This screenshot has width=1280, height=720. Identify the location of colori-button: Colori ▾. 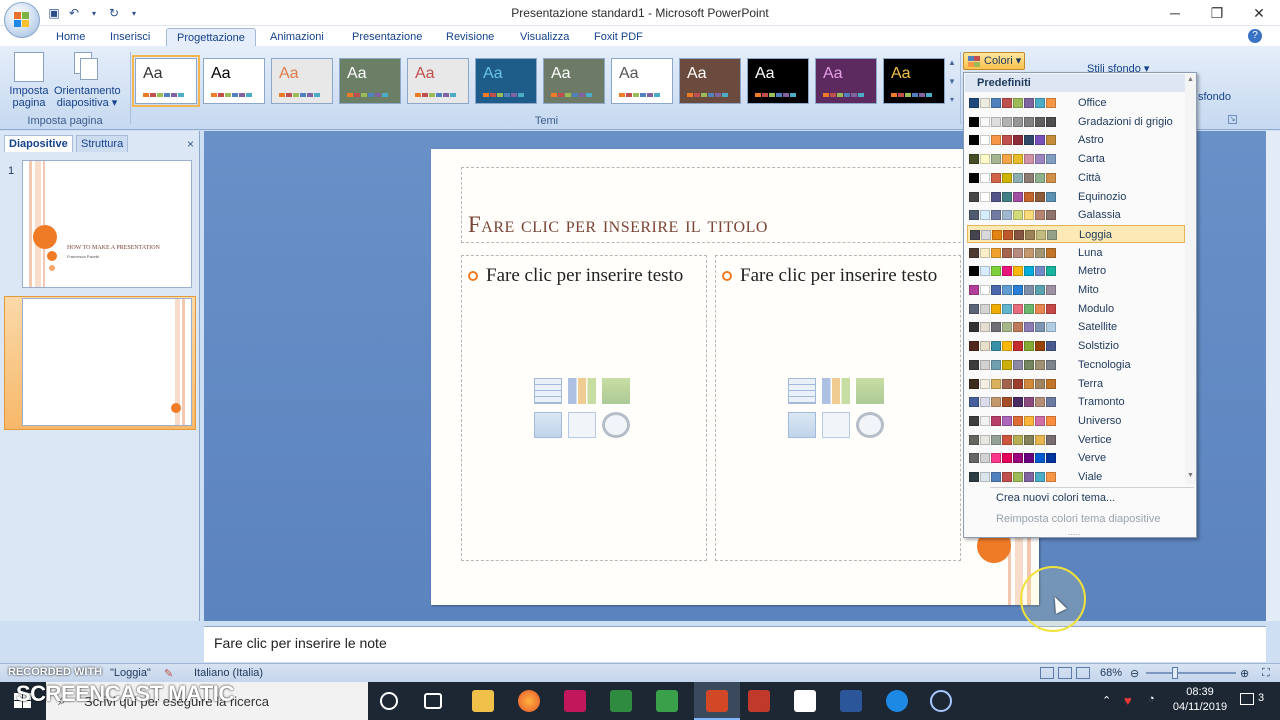
(994, 61).